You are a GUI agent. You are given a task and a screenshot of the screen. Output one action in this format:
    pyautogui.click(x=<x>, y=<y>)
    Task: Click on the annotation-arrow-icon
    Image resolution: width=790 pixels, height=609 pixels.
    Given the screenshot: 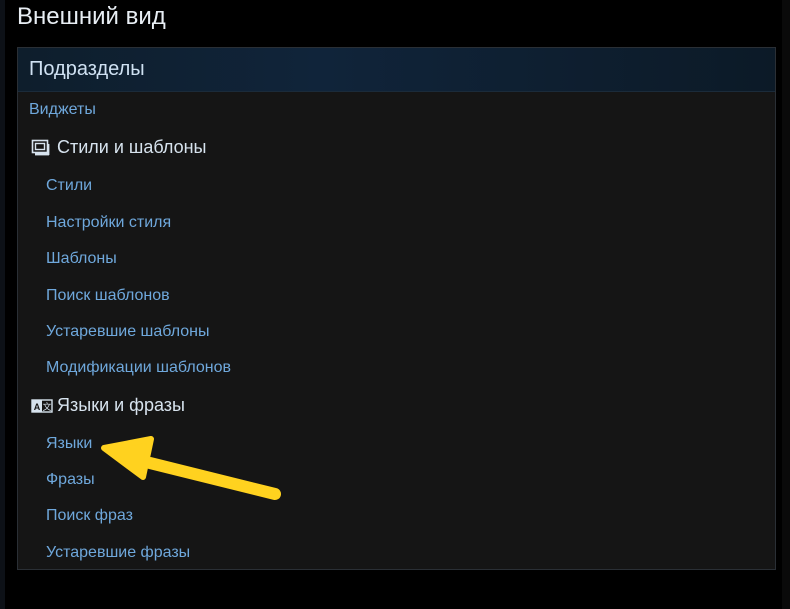 What is the action you would take?
    pyautogui.click(x=191, y=468)
    